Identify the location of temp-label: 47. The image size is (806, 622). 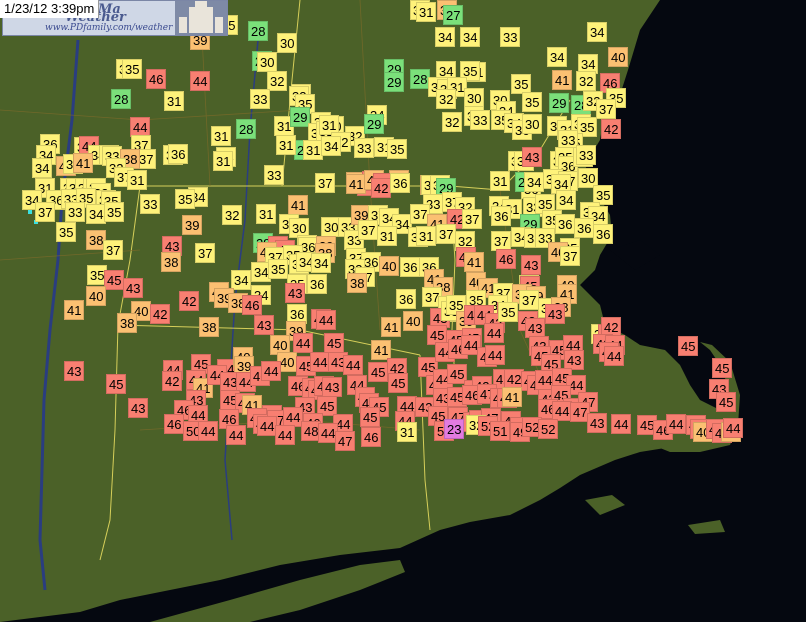
(345, 441).